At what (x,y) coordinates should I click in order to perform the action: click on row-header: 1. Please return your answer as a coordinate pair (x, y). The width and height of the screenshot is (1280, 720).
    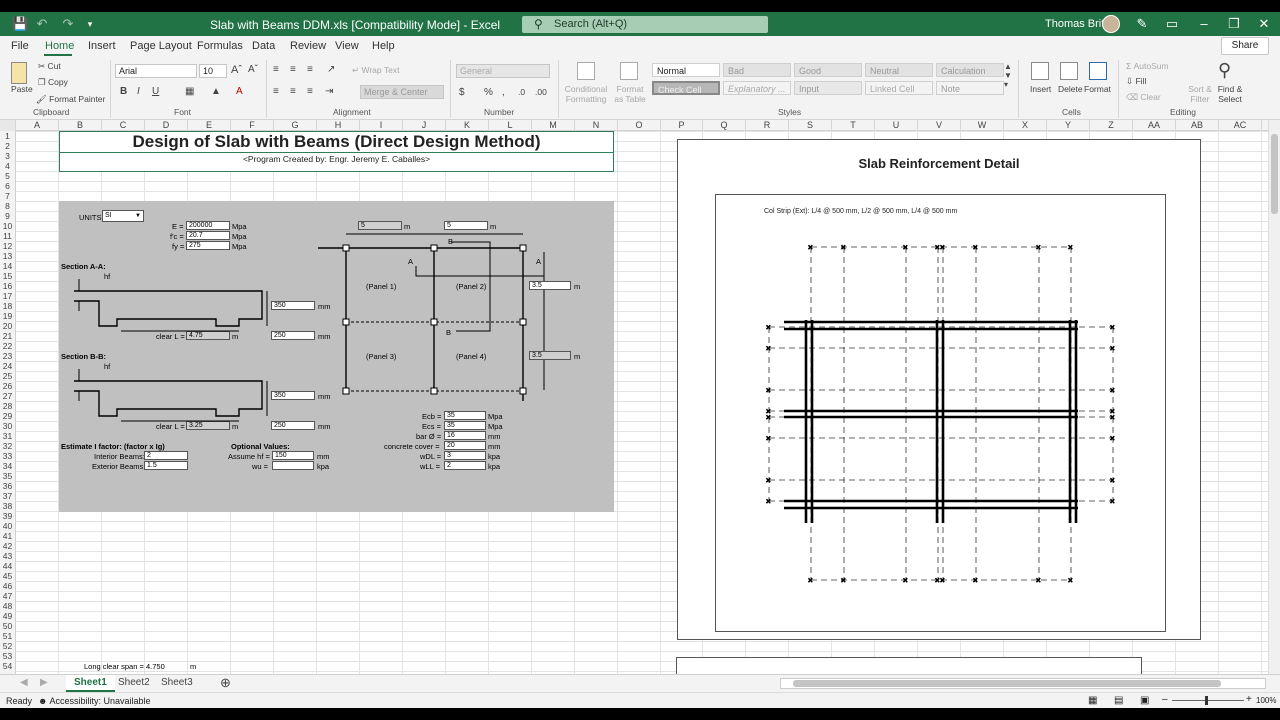
    Looking at the image, I should click on (7, 136).